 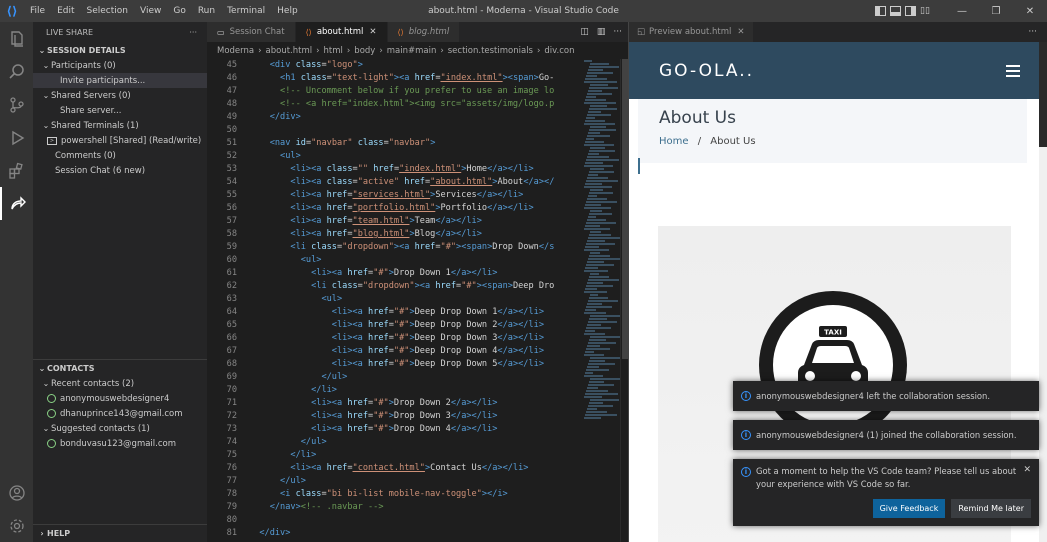 What do you see at coordinates (674, 141) in the screenshot?
I see `breadcrumb-home-link: Home` at bounding box center [674, 141].